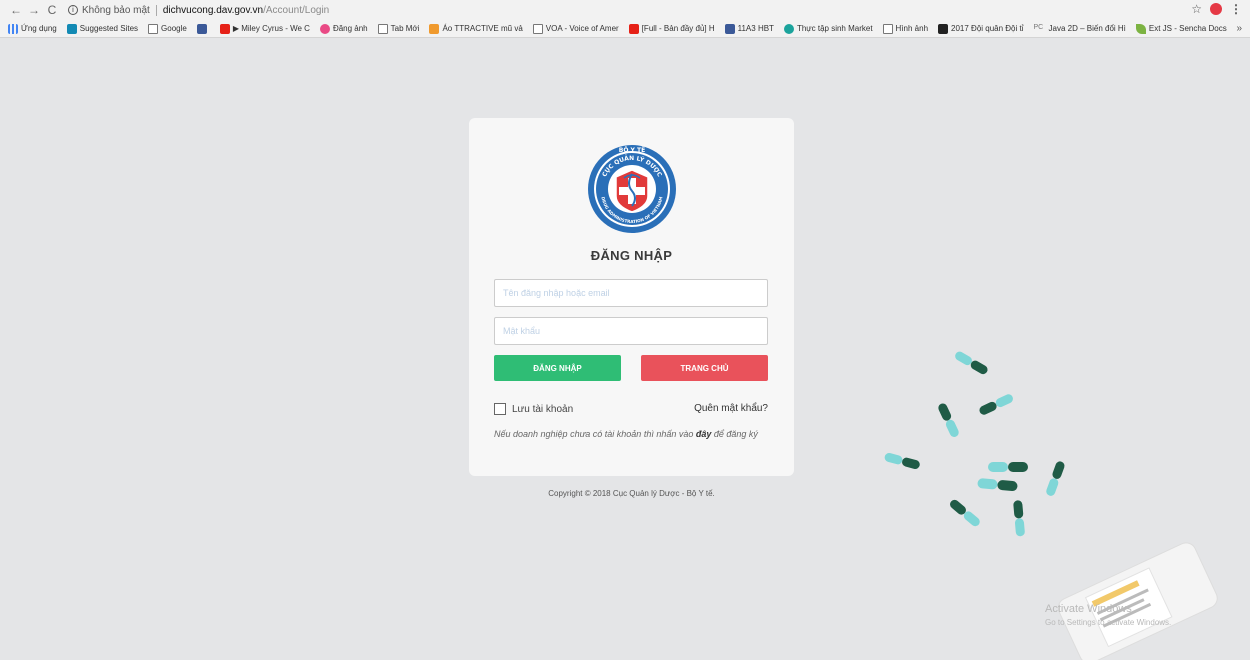 The height and width of the screenshot is (660, 1250). What do you see at coordinates (324, 28) in the screenshot?
I see `pink-icon` at bounding box center [324, 28].